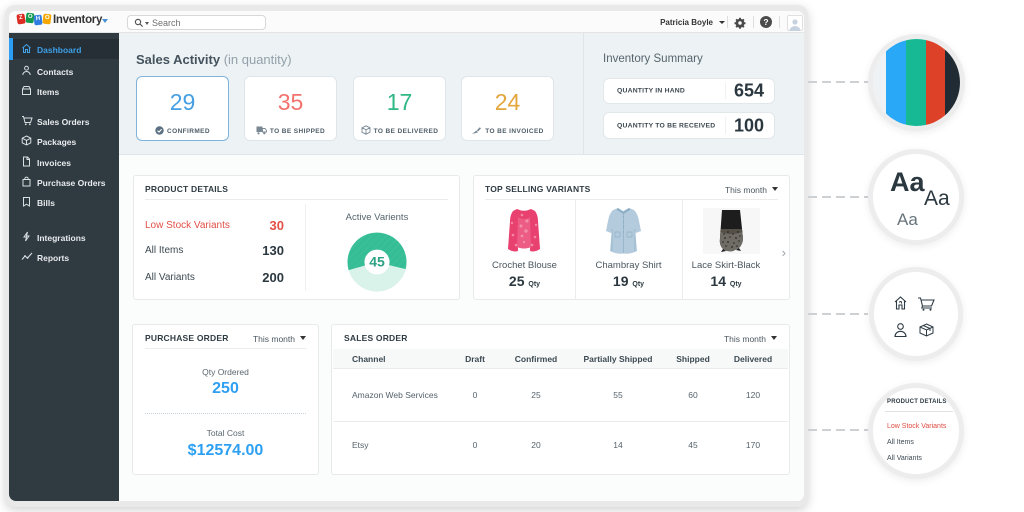 The height and width of the screenshot is (512, 1024). I want to click on svg-text: 45, so click(377, 262).